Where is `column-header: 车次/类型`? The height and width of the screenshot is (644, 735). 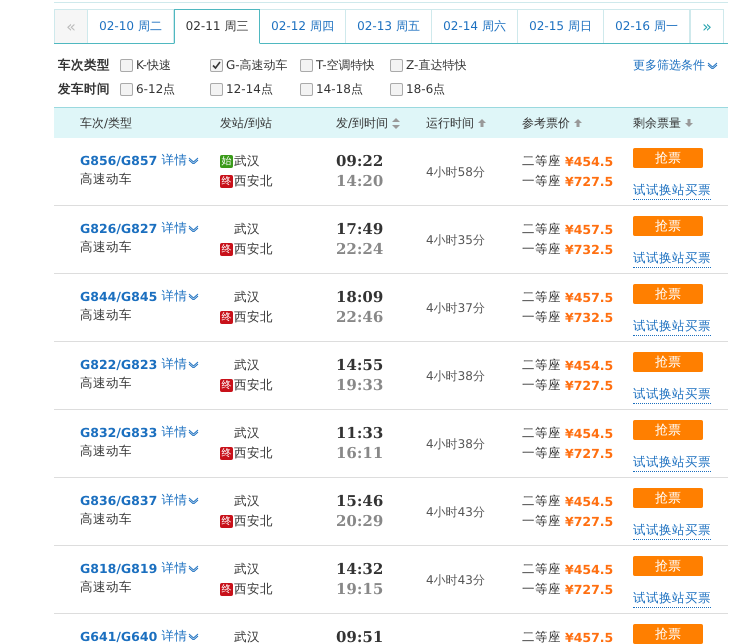
column-header: 车次/类型 is located at coordinates (106, 123).